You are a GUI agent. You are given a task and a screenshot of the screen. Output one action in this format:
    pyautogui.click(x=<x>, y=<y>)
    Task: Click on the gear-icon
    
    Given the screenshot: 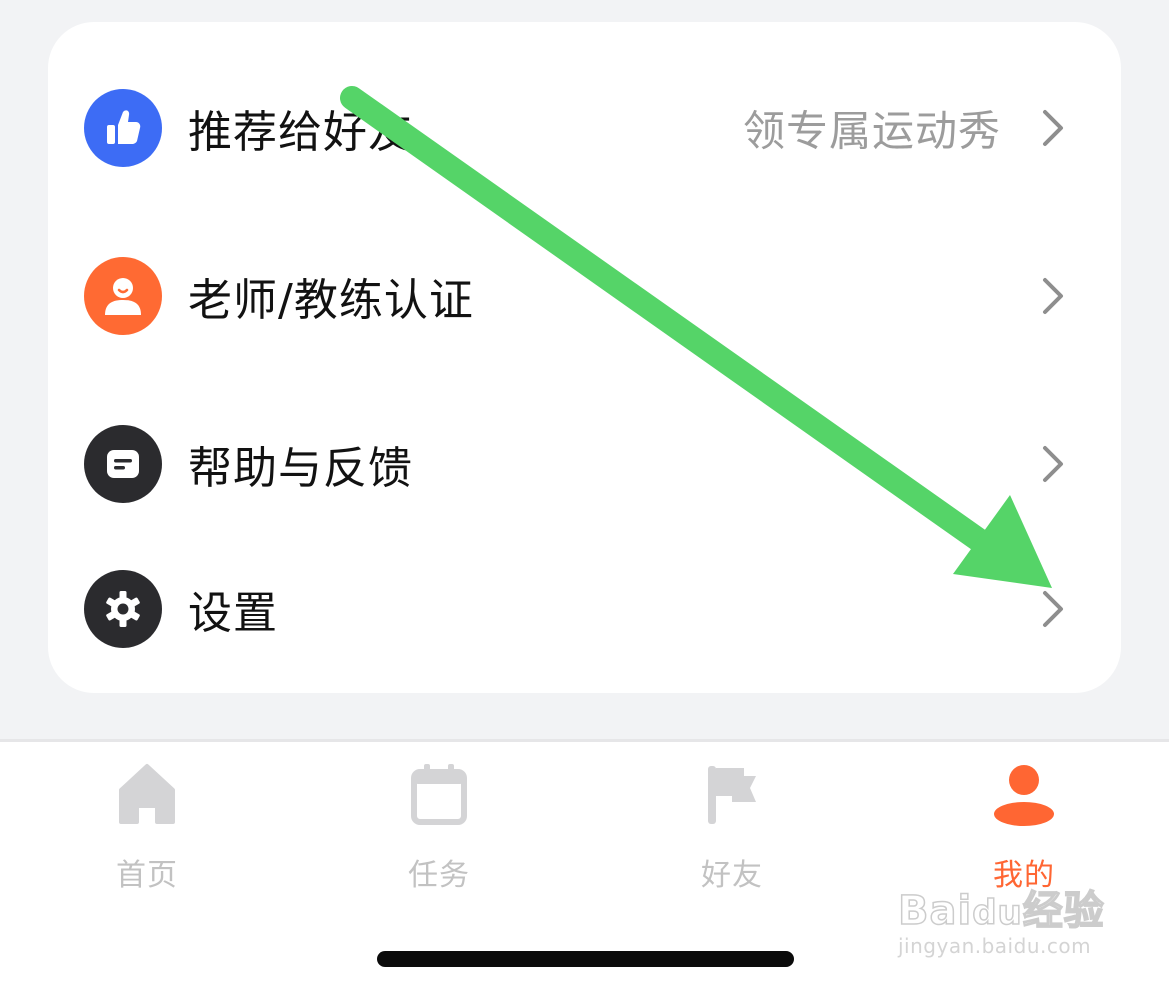 What is the action you would take?
    pyautogui.click(x=123, y=609)
    